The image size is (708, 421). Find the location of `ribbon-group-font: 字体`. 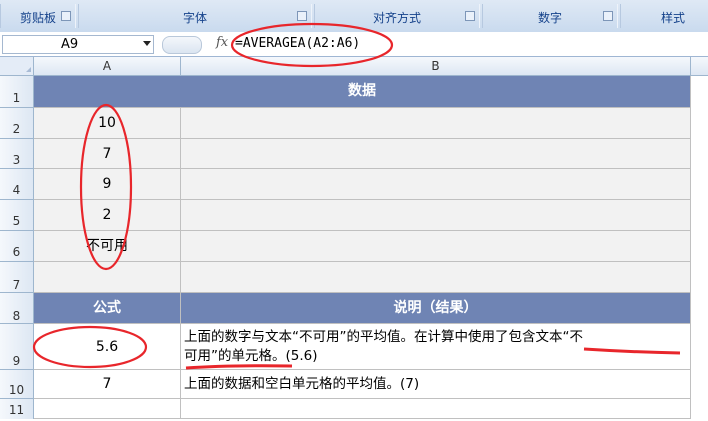

ribbon-group-font: 字体 is located at coordinates (195, 16).